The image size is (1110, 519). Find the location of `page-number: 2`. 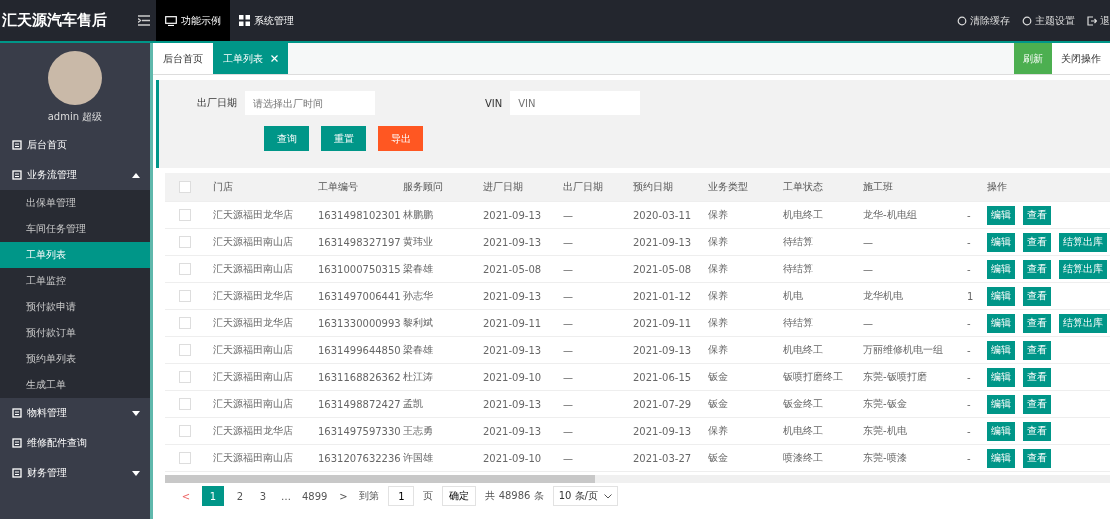

page-number: 2 is located at coordinates (240, 496).